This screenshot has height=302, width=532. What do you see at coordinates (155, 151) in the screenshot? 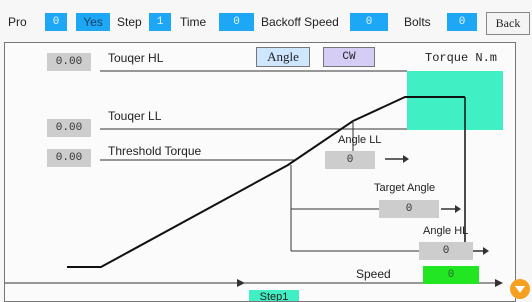
I see `threshold-label: Threshold Torque` at bounding box center [155, 151].